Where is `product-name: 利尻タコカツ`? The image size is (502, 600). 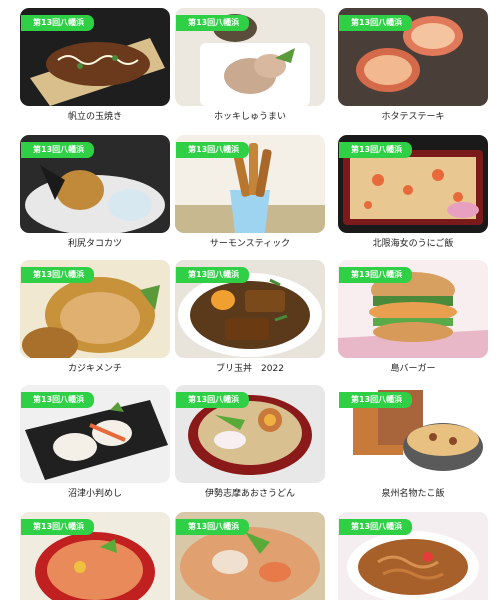
product-name: 利尻タコカツ is located at coordinates (95, 242).